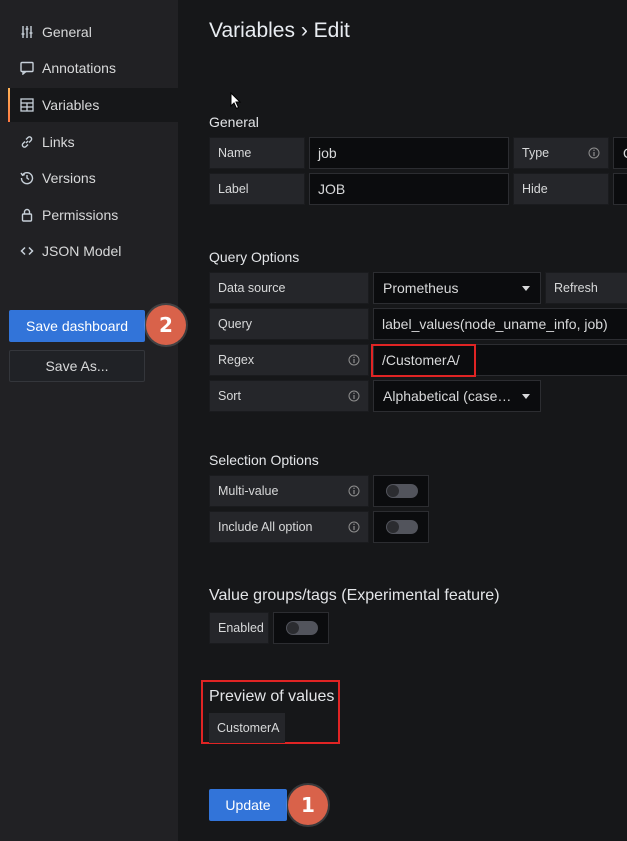 This screenshot has width=627, height=841. I want to click on query-options-title: Query Options, so click(254, 257).